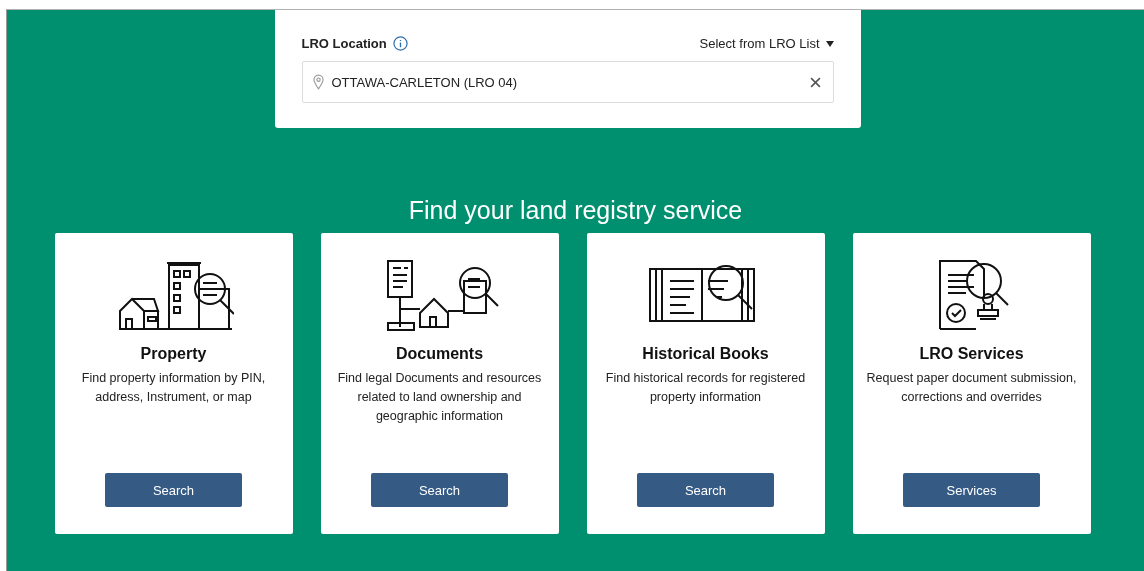 This screenshot has height=571, width=1144. Describe the element at coordinates (815, 82) in the screenshot. I see `close-icon` at that location.